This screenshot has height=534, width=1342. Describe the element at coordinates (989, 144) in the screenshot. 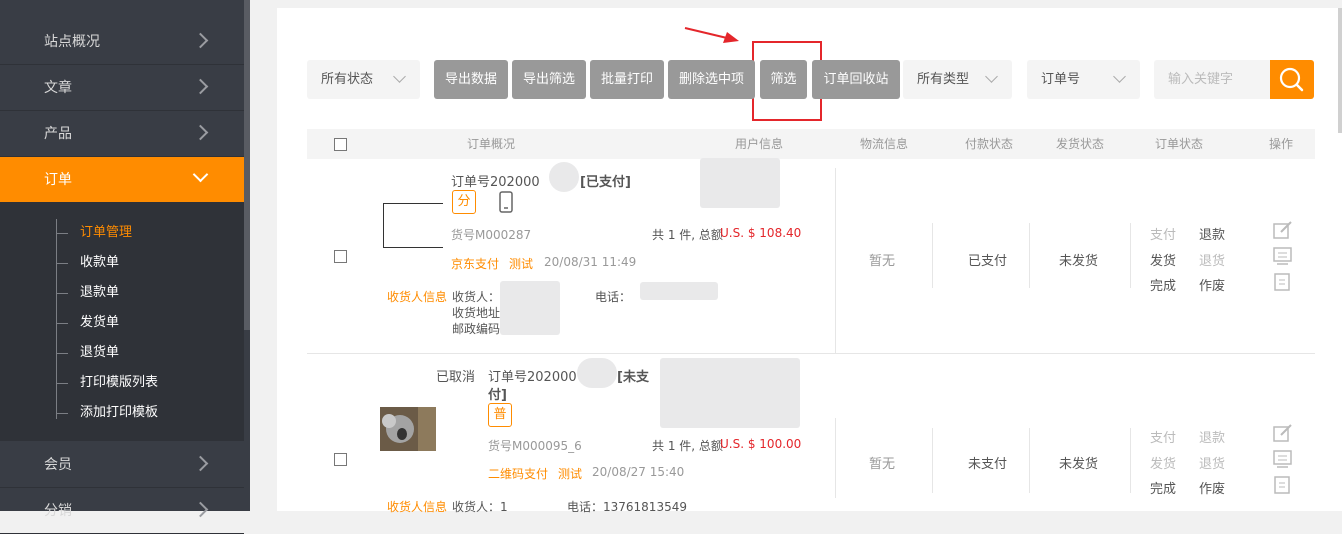

I see `col-payment-status: 付款状态` at that location.